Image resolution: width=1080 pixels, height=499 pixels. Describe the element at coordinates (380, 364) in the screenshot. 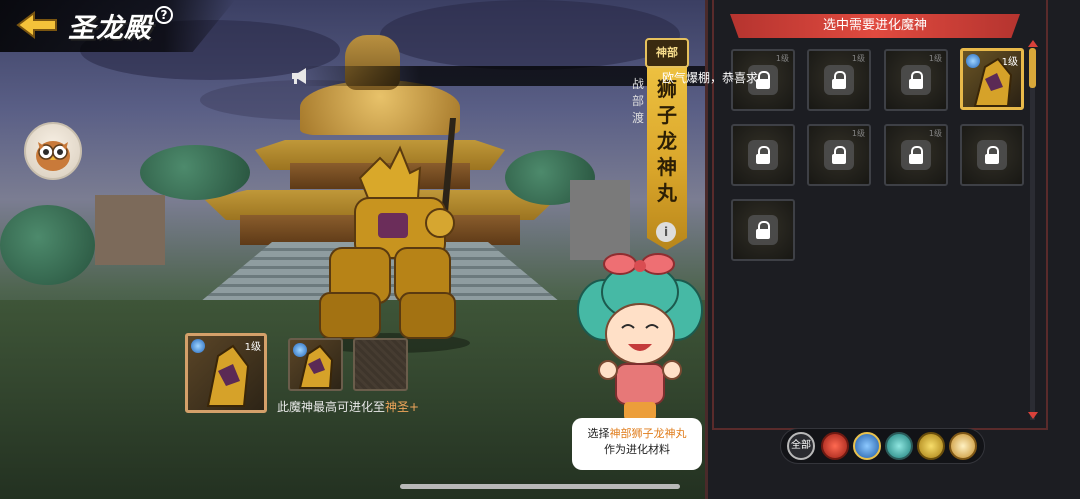

I see `material-slot-empty` at that location.